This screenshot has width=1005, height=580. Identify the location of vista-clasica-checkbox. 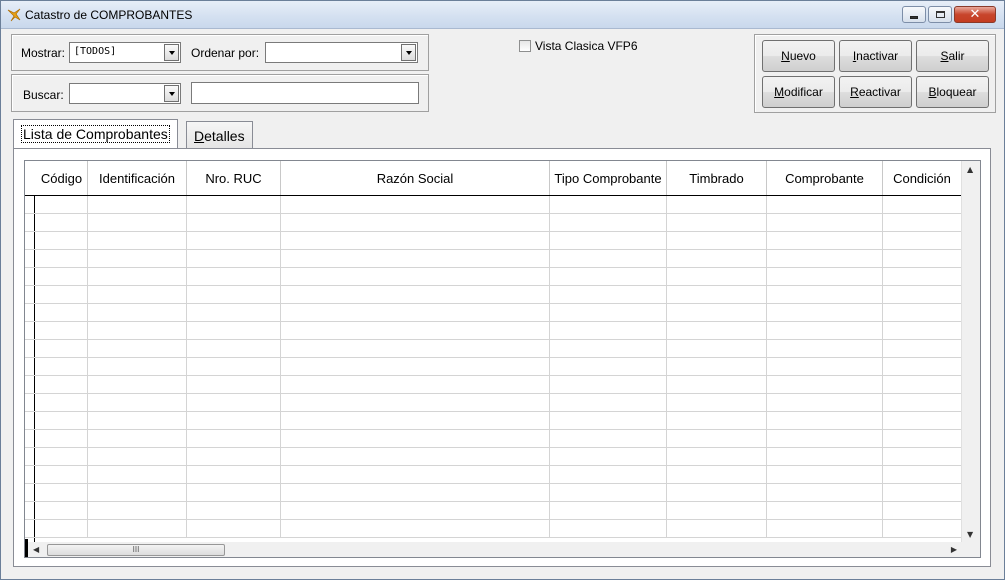
(525, 46).